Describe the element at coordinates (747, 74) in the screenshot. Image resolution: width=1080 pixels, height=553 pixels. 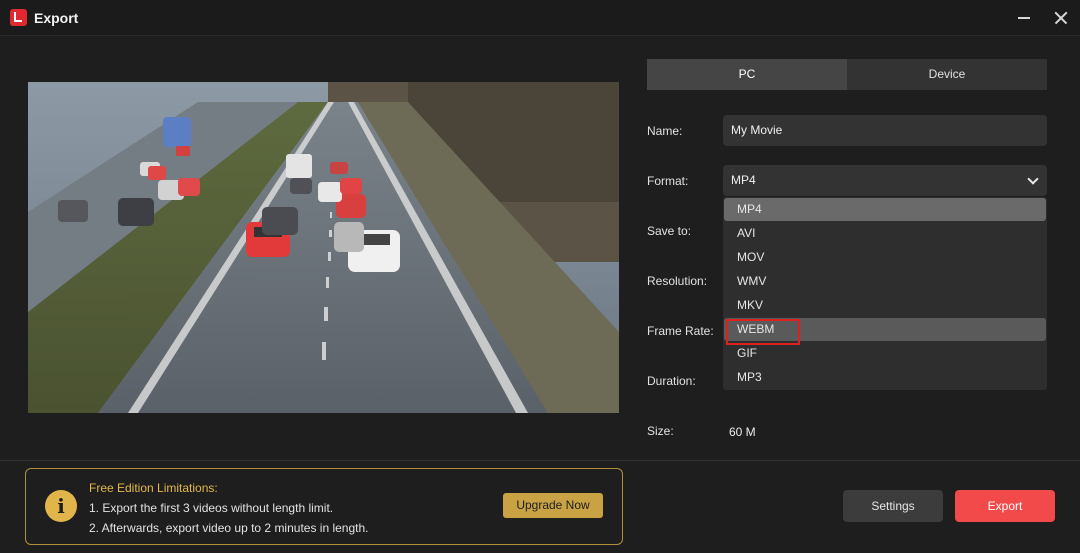
I see `tab-pc: PC` at that location.